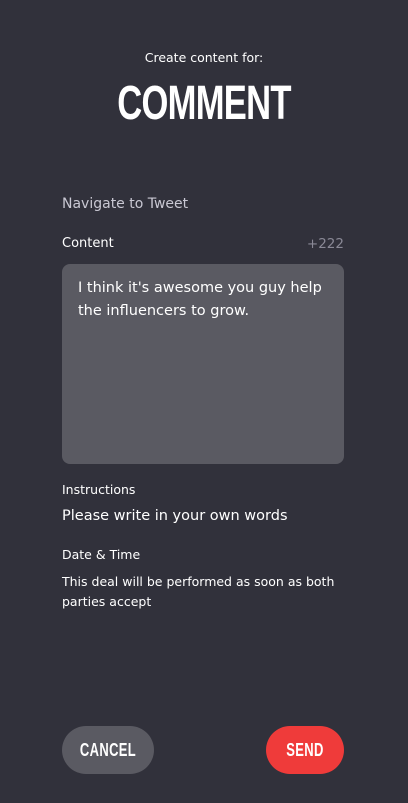 The image size is (408, 803). I want to click on date-time-label: Date & Time, so click(101, 554).